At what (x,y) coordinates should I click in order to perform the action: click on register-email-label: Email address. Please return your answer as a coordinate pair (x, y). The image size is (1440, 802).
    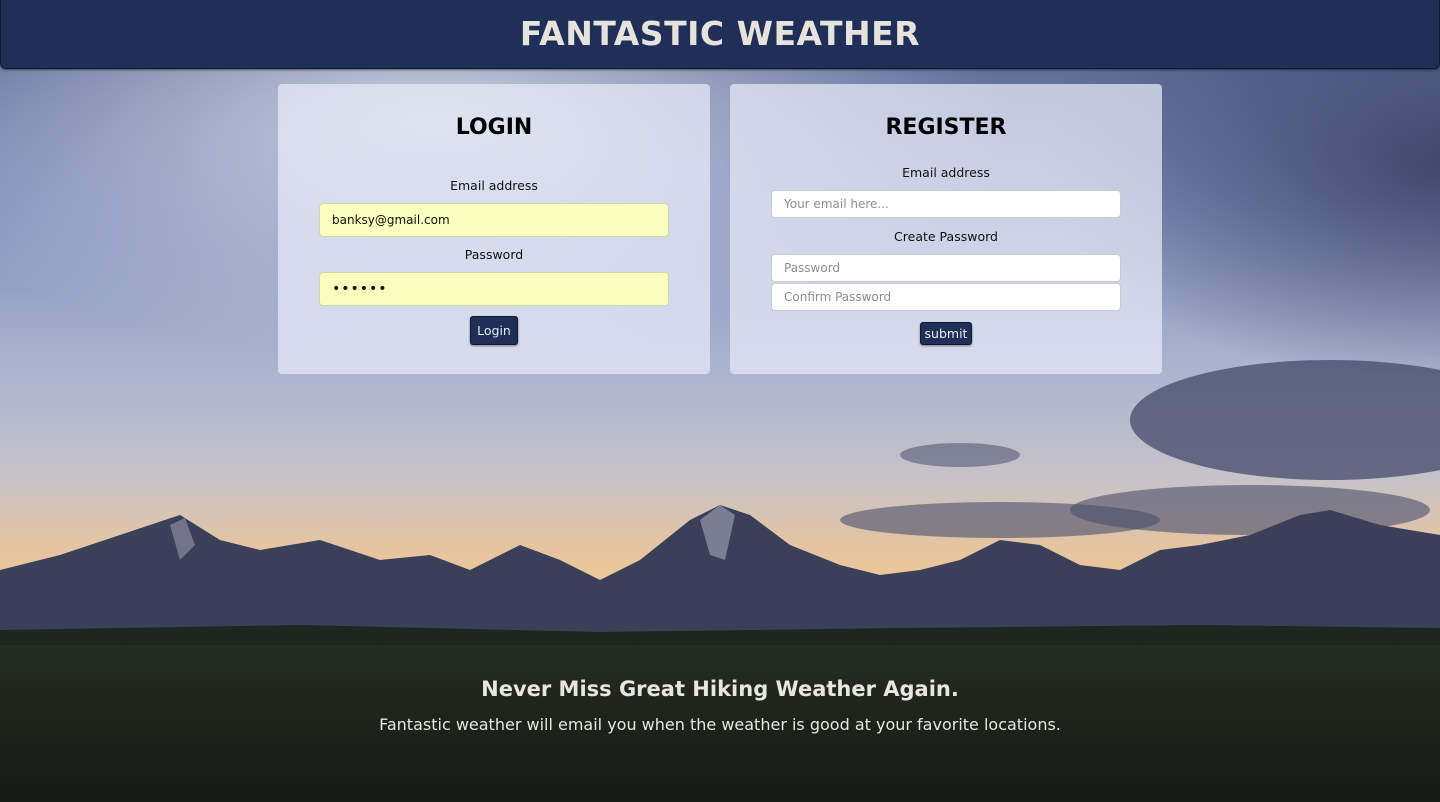
    Looking at the image, I should click on (946, 172).